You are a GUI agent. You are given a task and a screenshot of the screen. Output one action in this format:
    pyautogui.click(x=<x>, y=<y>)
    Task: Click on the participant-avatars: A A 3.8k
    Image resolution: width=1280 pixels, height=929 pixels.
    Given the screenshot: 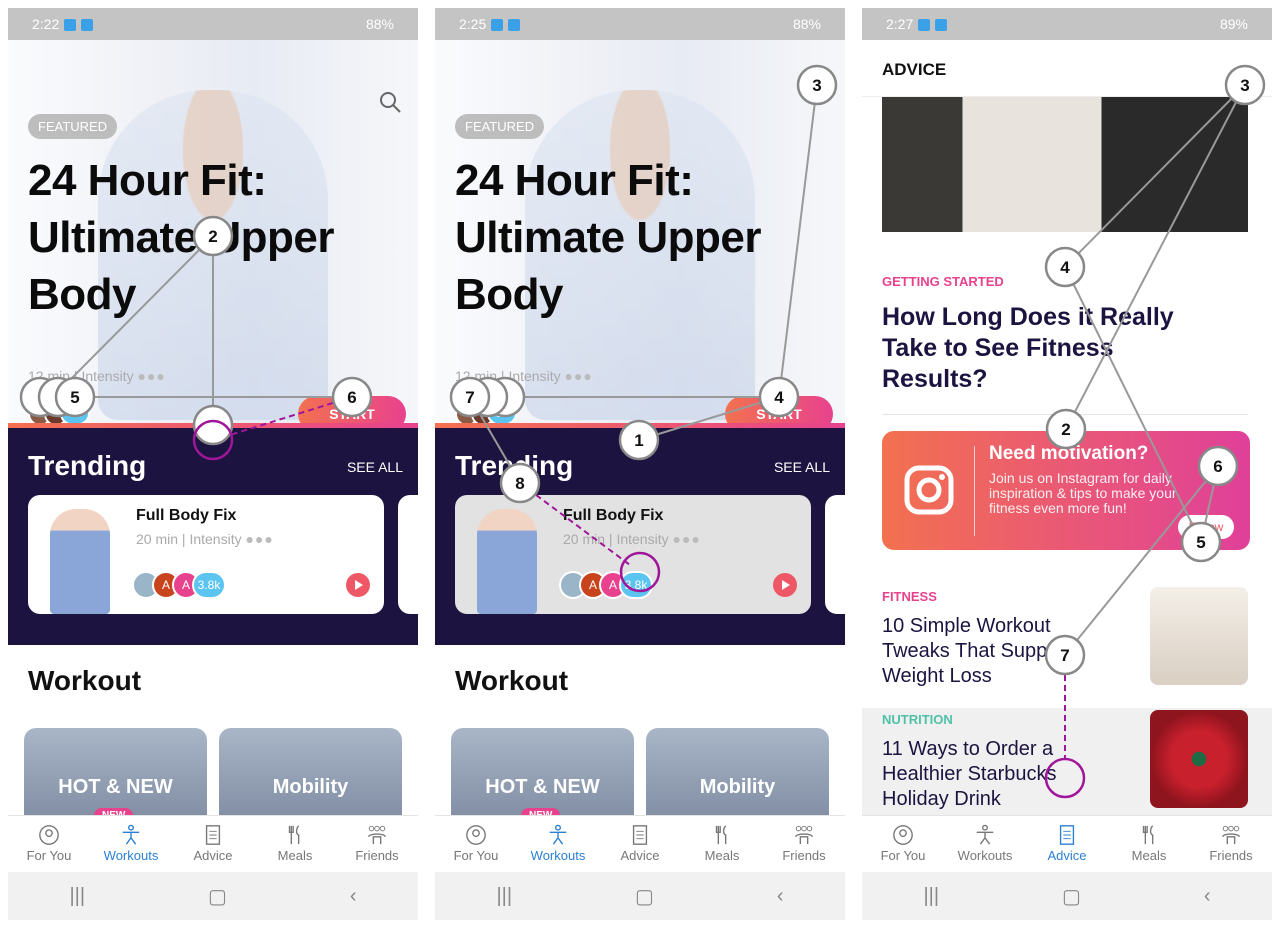 What is the action you would take?
    pyautogui.click(x=606, y=585)
    